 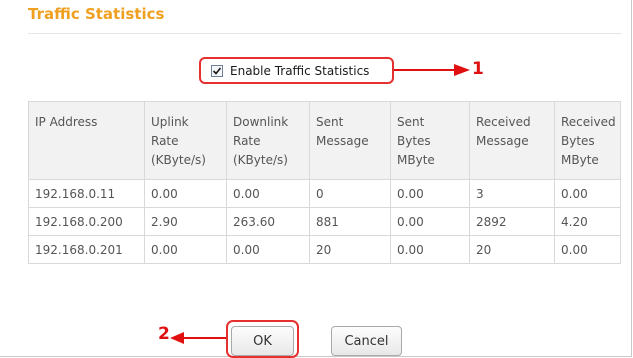 I want to click on callout-number-1: 1, so click(x=478, y=69).